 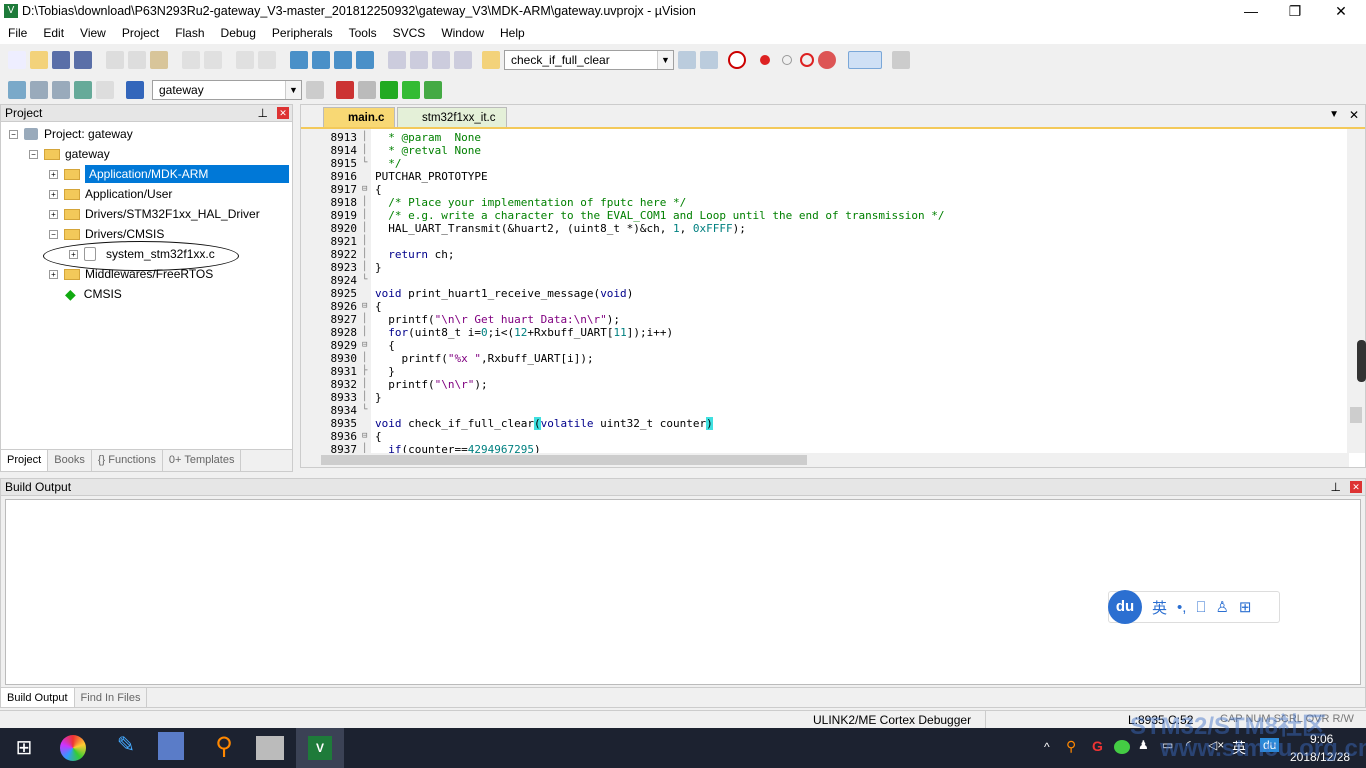 What do you see at coordinates (787, 60) in the screenshot?
I see `disable-breakpoint-icon` at bounding box center [787, 60].